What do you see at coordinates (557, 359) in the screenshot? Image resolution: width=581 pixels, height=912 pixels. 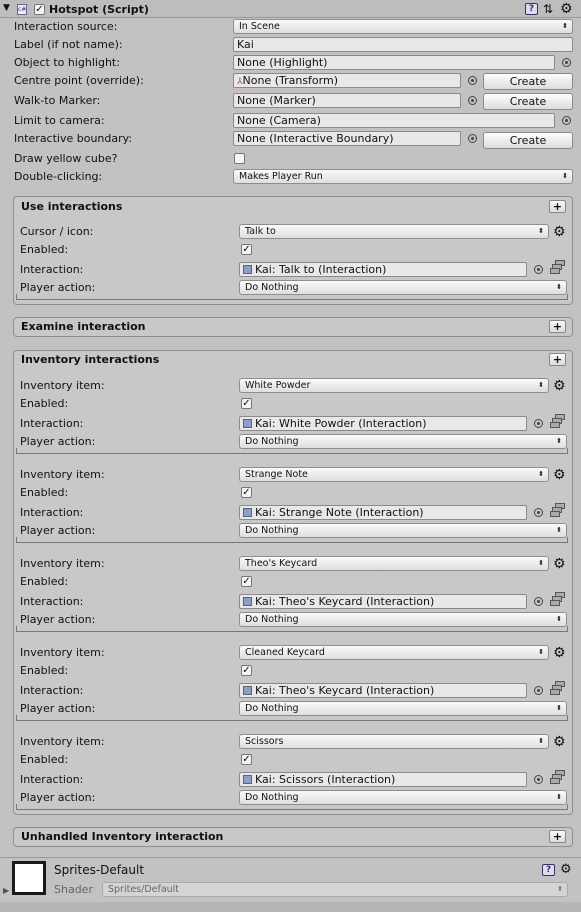 I see `add-inventory-button: +` at bounding box center [557, 359].